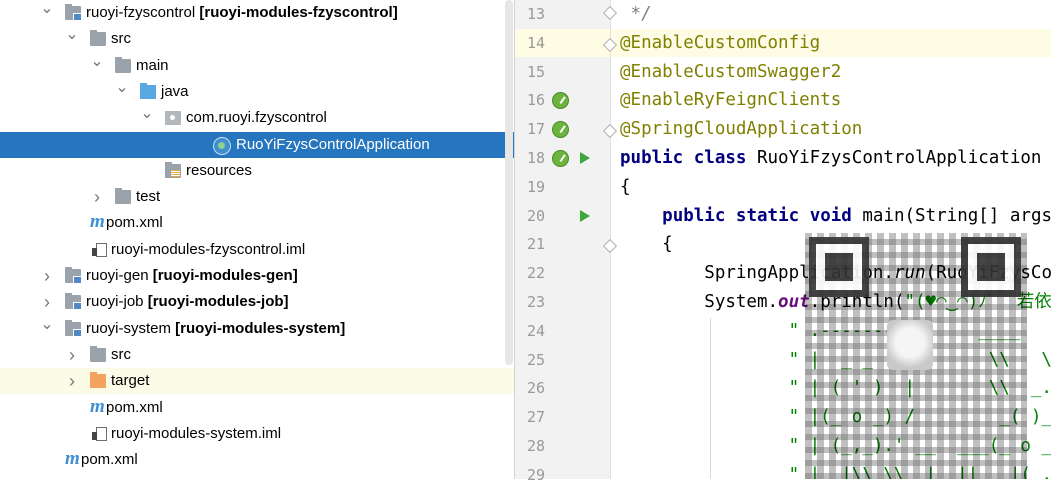  Describe the element at coordinates (257, 197) in the screenshot. I see `tree-item: › test` at that location.